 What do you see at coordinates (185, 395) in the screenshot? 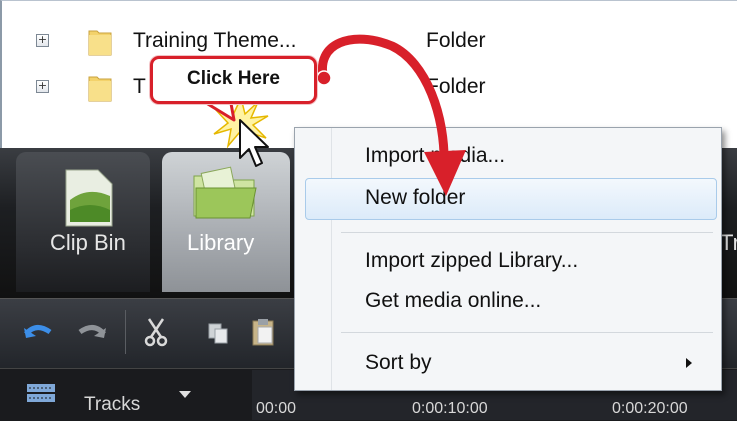
I see `dropdown-arrow-icon` at bounding box center [185, 395].